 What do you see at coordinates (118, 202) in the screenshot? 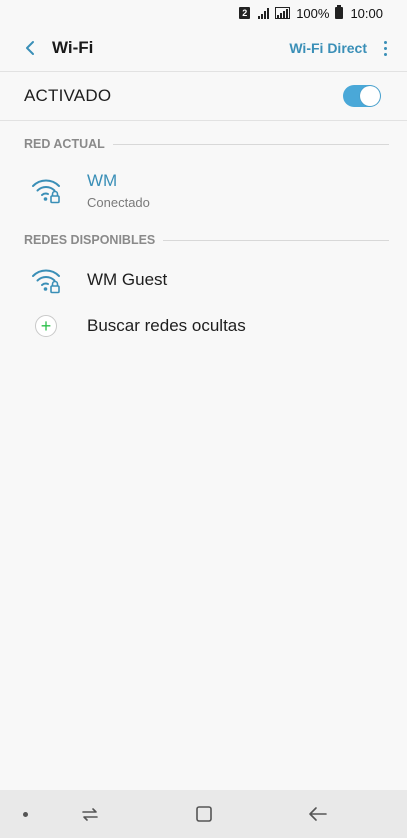
I see `current-network-status: Conectado` at bounding box center [118, 202].